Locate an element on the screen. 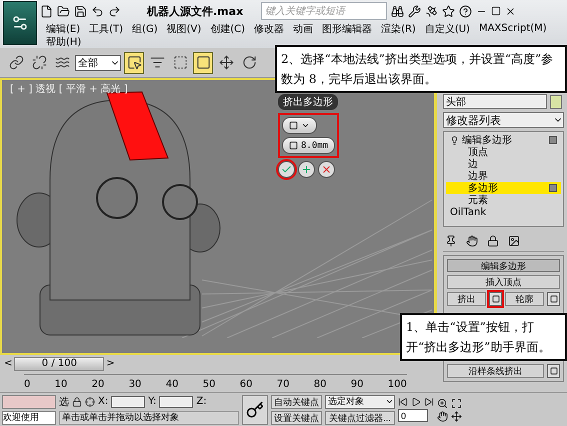 This screenshot has height=426, width=567. menu-item: 创建(C) is located at coordinates (228, 29).